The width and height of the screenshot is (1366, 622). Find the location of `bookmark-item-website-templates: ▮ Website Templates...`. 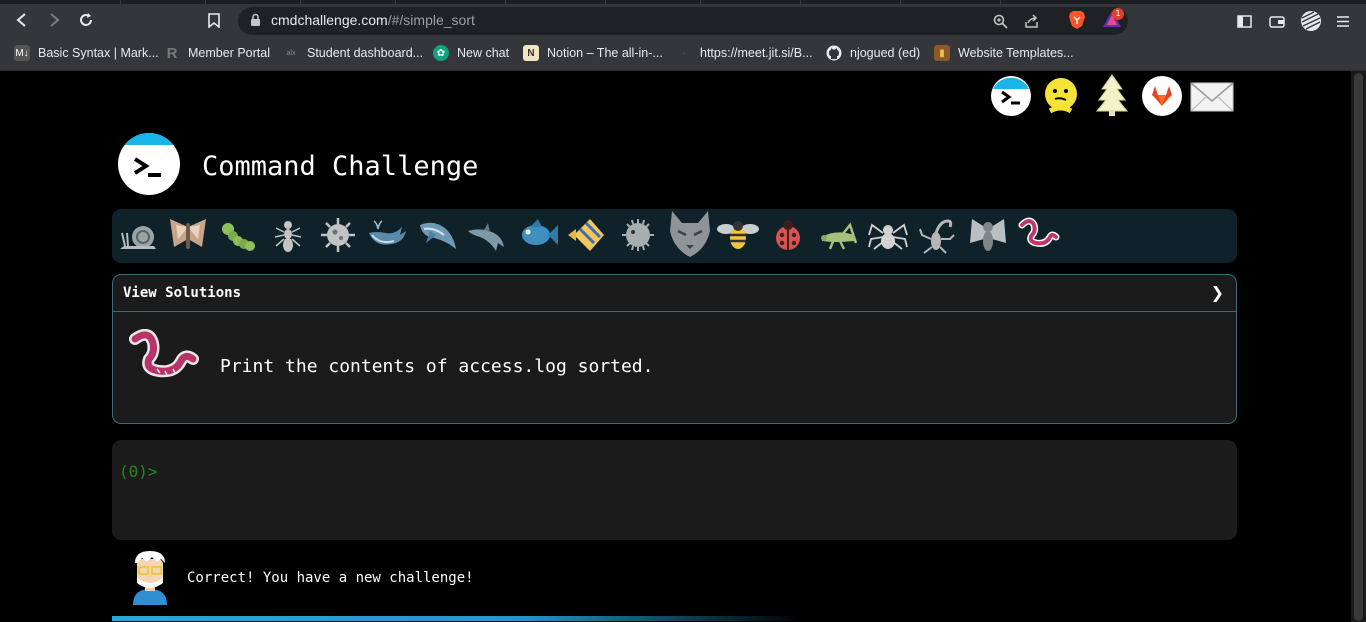

bookmark-item-website-templates: ▮ Website Templates... is located at coordinates (1004, 53).